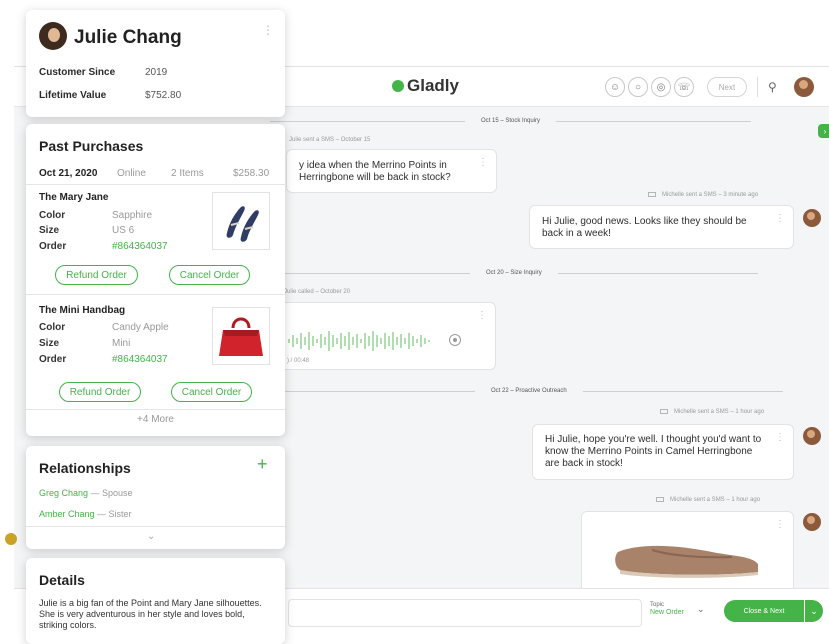  What do you see at coordinates (62, 580) in the screenshot?
I see `details-title: Details` at bounding box center [62, 580].